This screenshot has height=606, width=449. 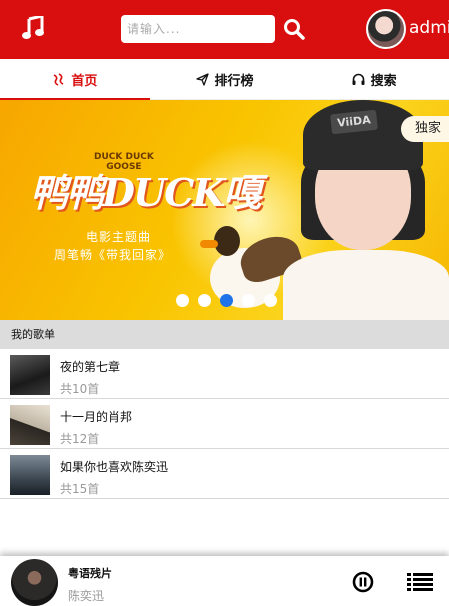 What do you see at coordinates (113, 255) in the screenshot?
I see `banner-subtitle-2: 周笔畅《带我回家》` at bounding box center [113, 255].